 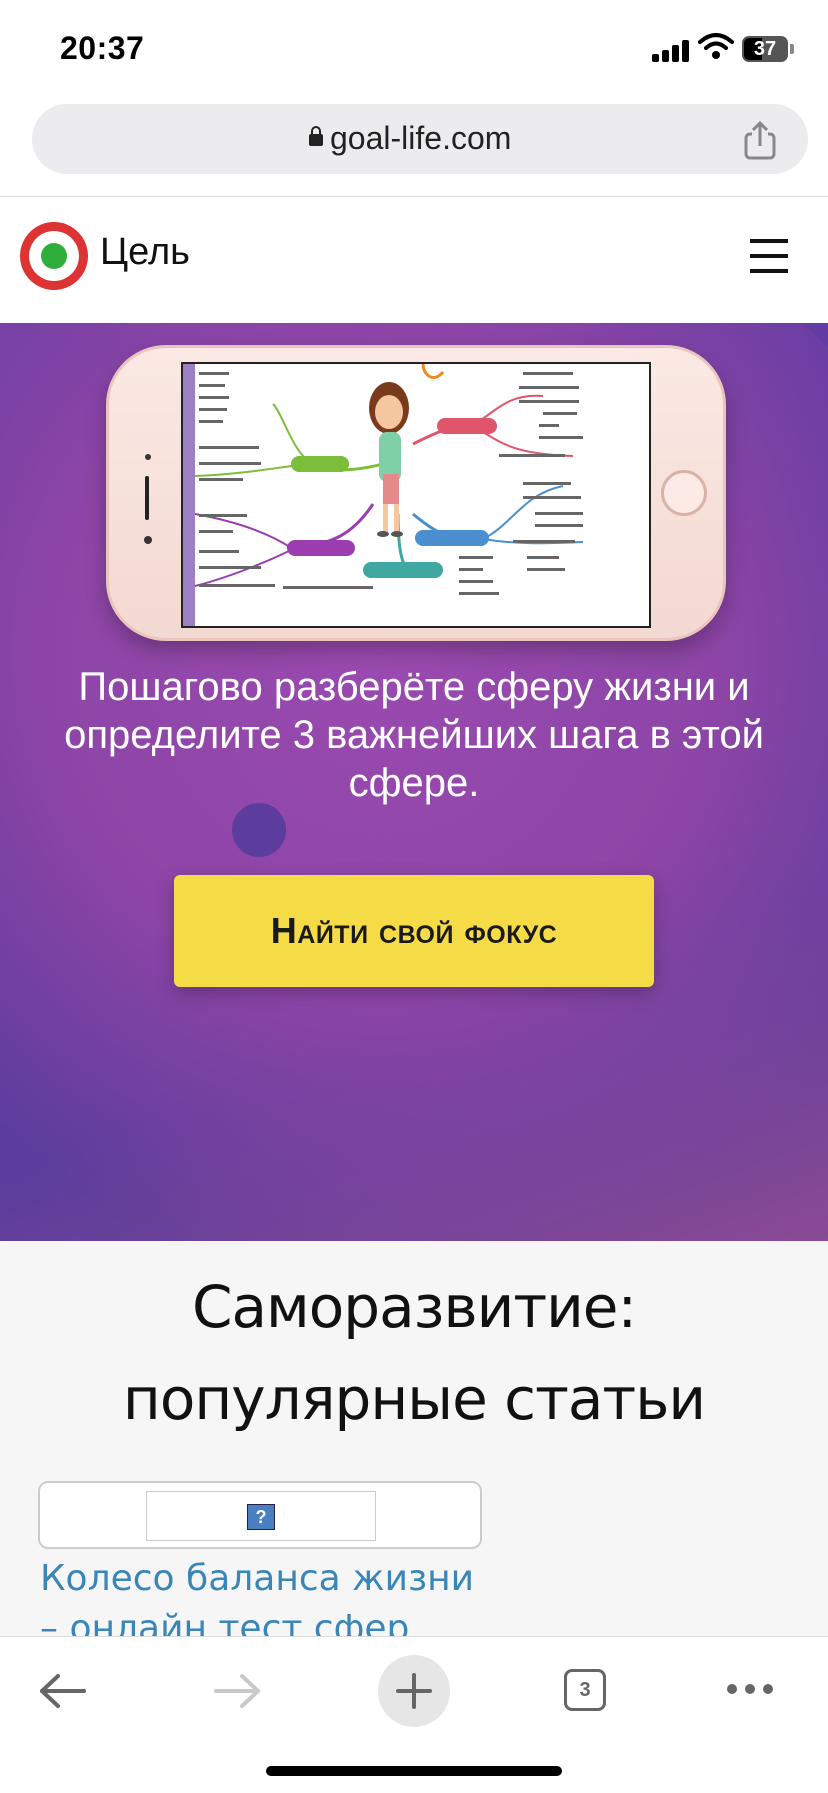 I want to click on broken-image-placeholder: ?, so click(x=261, y=1516).